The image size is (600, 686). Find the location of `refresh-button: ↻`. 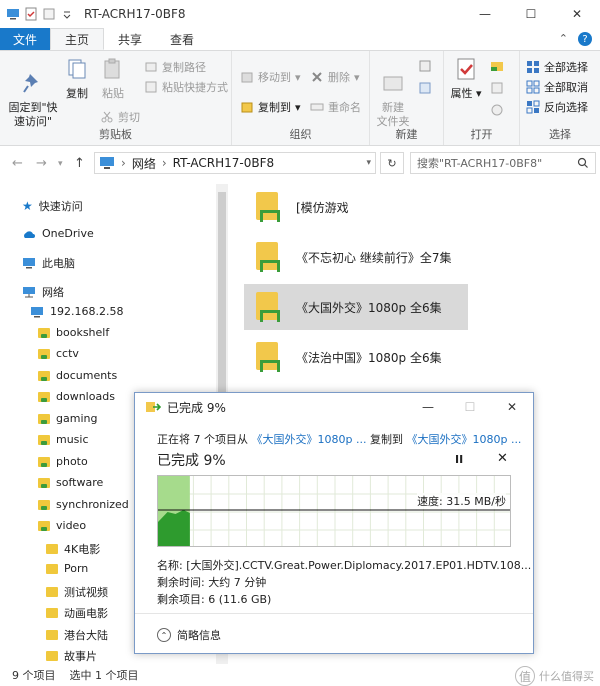

refresh-button: ↻ is located at coordinates (392, 163).